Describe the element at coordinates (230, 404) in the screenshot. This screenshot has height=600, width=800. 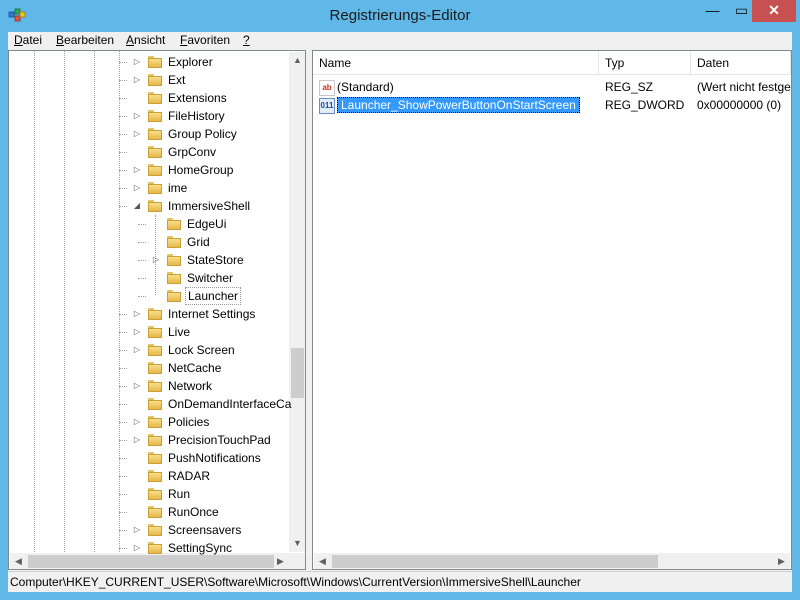
I see `tree-item-label: OnDemandInterfaceCa` at that location.